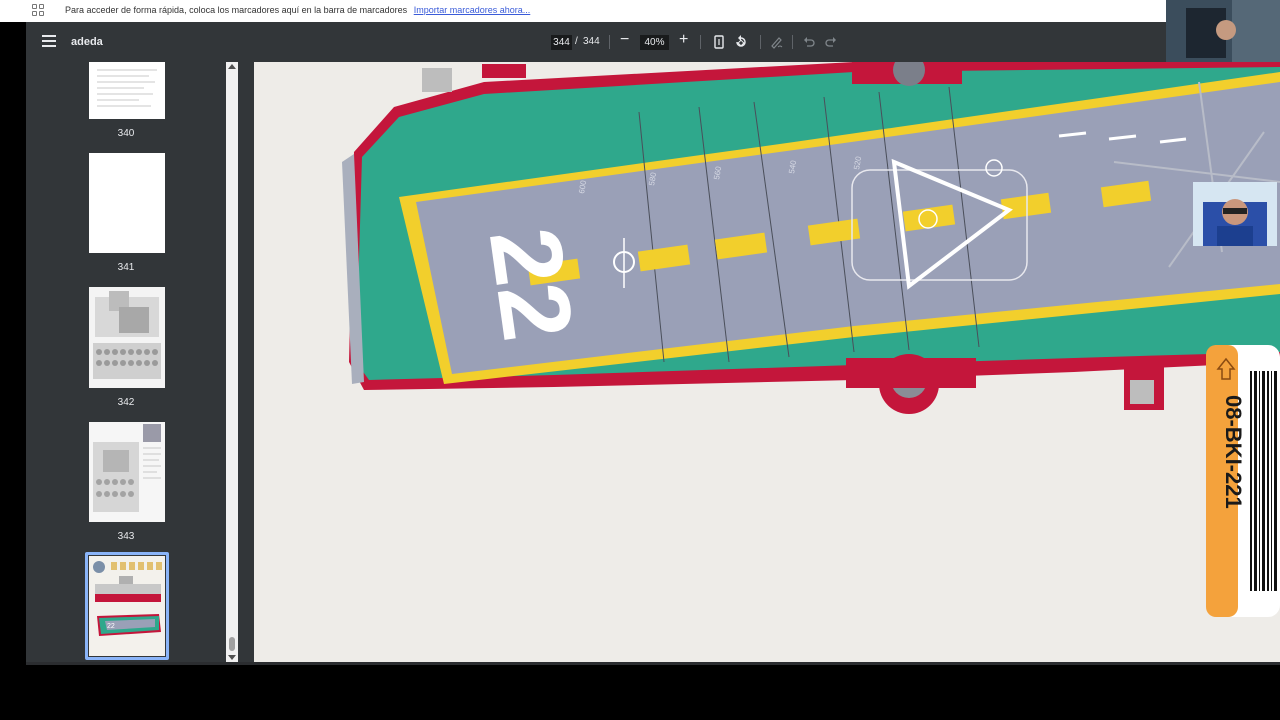 The width and height of the screenshot is (1280, 720). What do you see at coordinates (38, 10) in the screenshot?
I see `apps-icon` at bounding box center [38, 10].